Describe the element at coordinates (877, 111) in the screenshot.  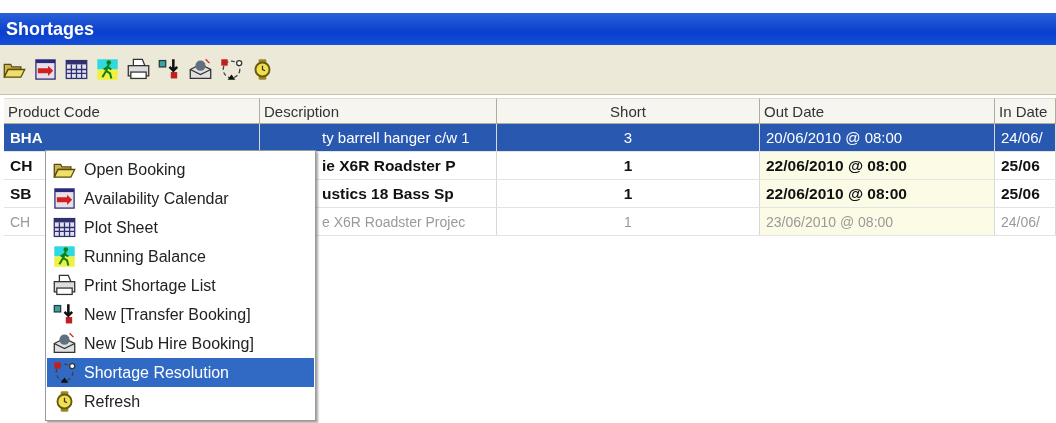
I see `column-header: Out Date` at that location.